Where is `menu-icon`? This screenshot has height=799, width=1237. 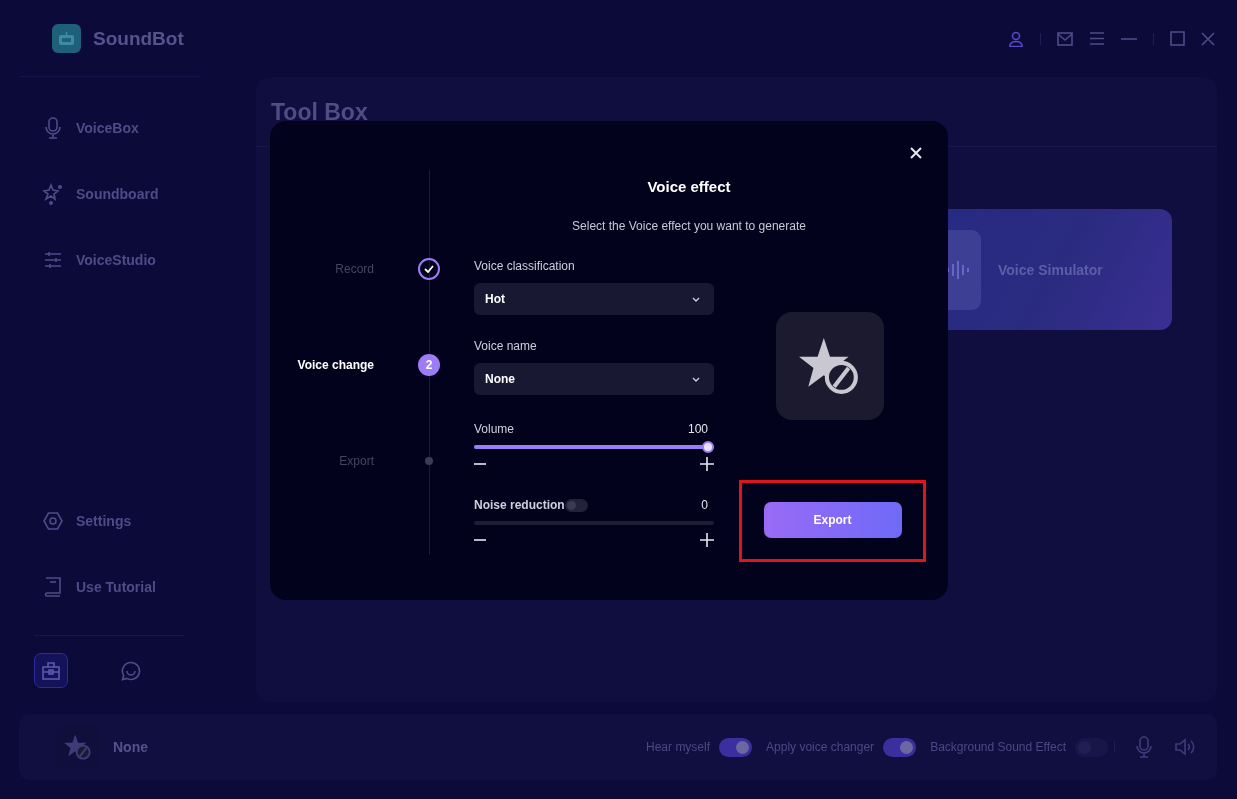 menu-icon is located at coordinates (1097, 38).